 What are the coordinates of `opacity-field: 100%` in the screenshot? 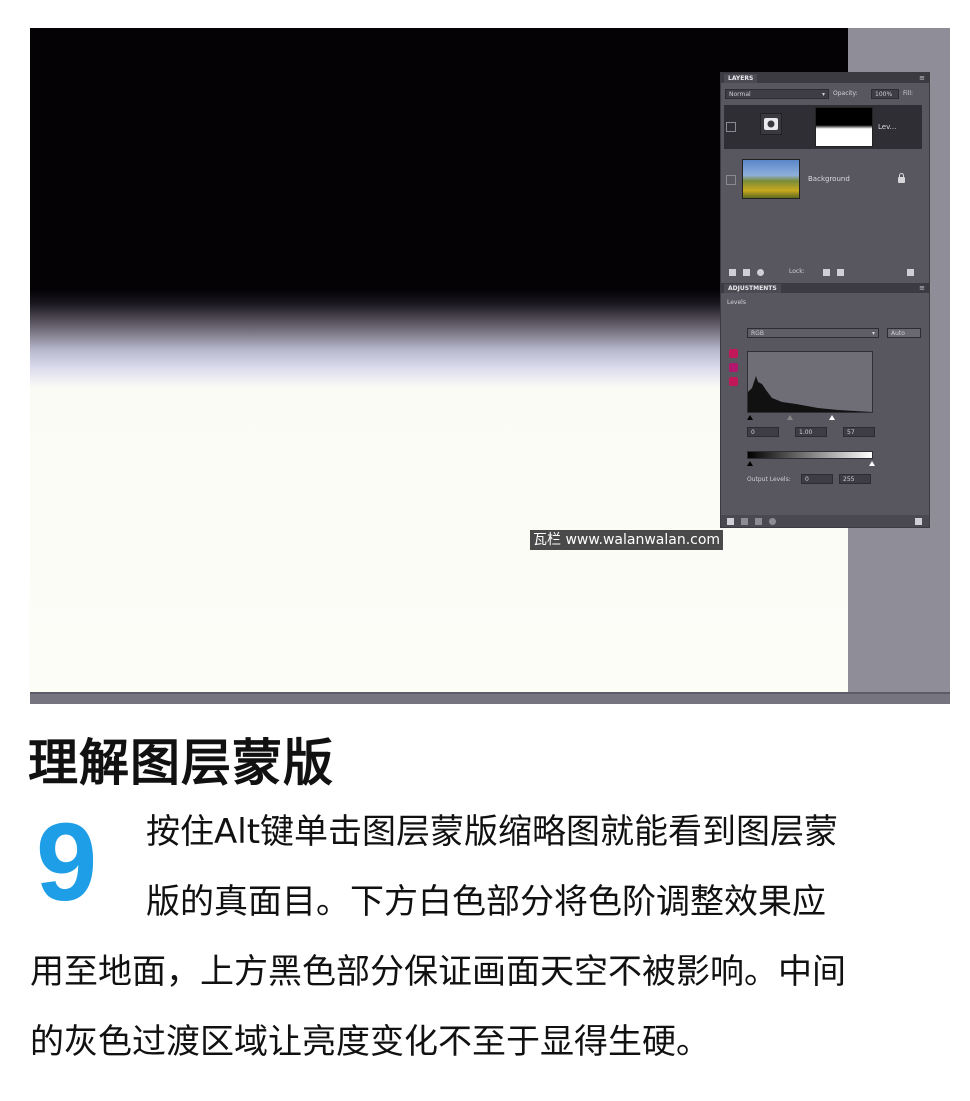 It's located at (885, 94).